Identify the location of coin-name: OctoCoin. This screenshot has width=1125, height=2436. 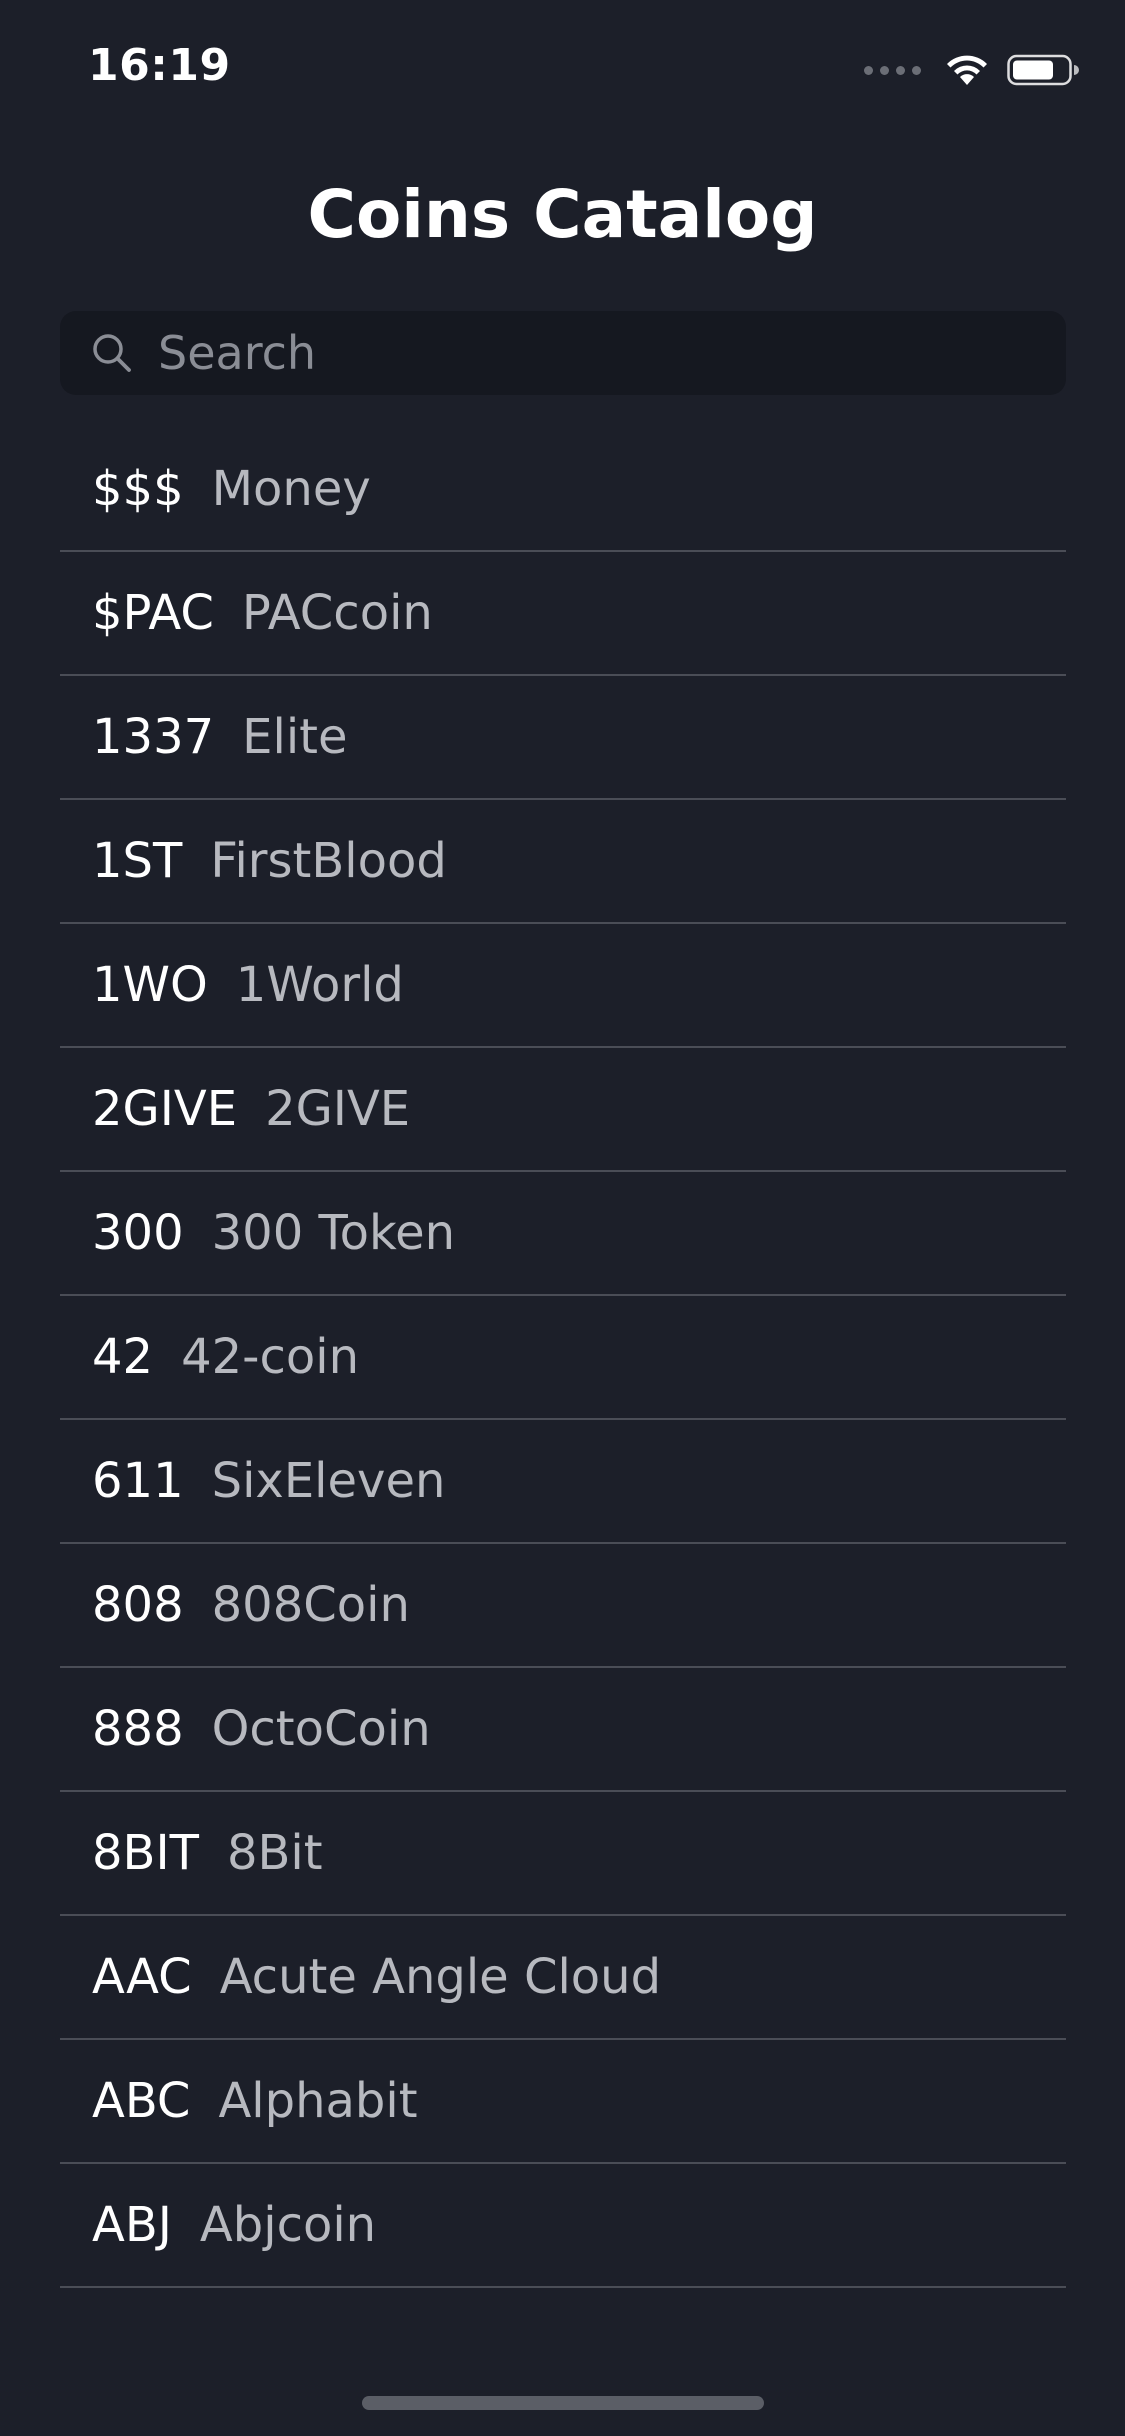
(321, 1729).